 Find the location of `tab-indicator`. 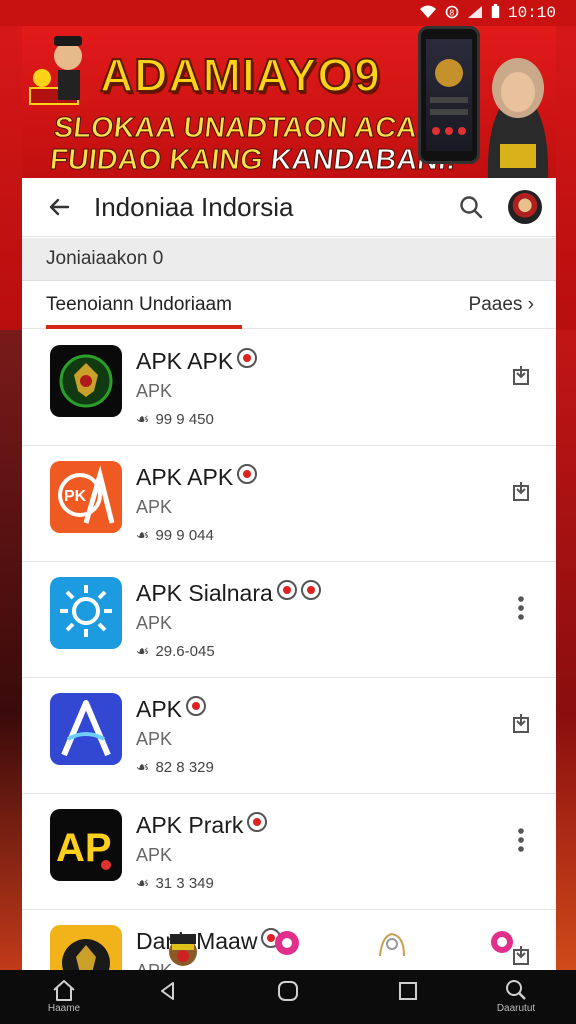

tab-indicator is located at coordinates (144, 327).